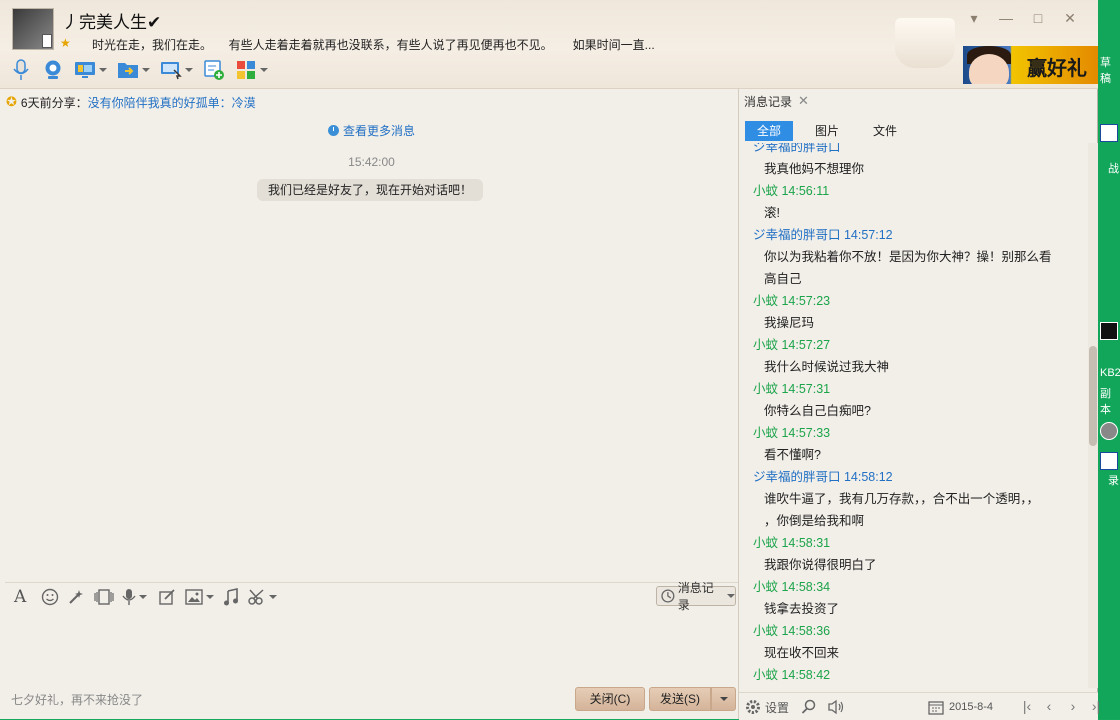  I want to click on history-message-text: 钱拿去投资了, so click(801, 607).